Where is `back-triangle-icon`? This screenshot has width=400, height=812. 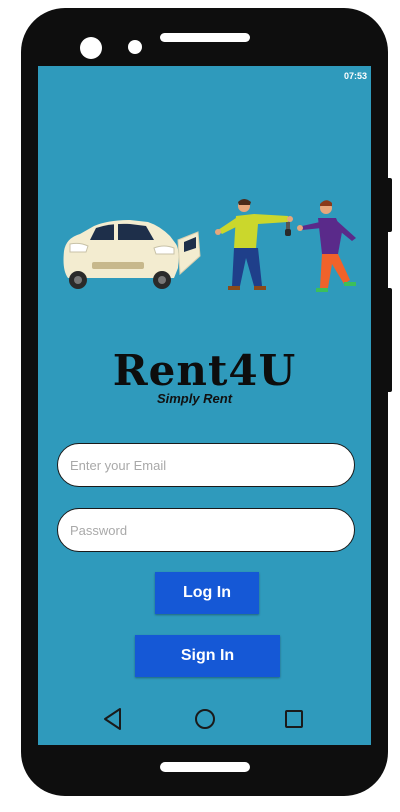
back-triangle-icon is located at coordinates (113, 719).